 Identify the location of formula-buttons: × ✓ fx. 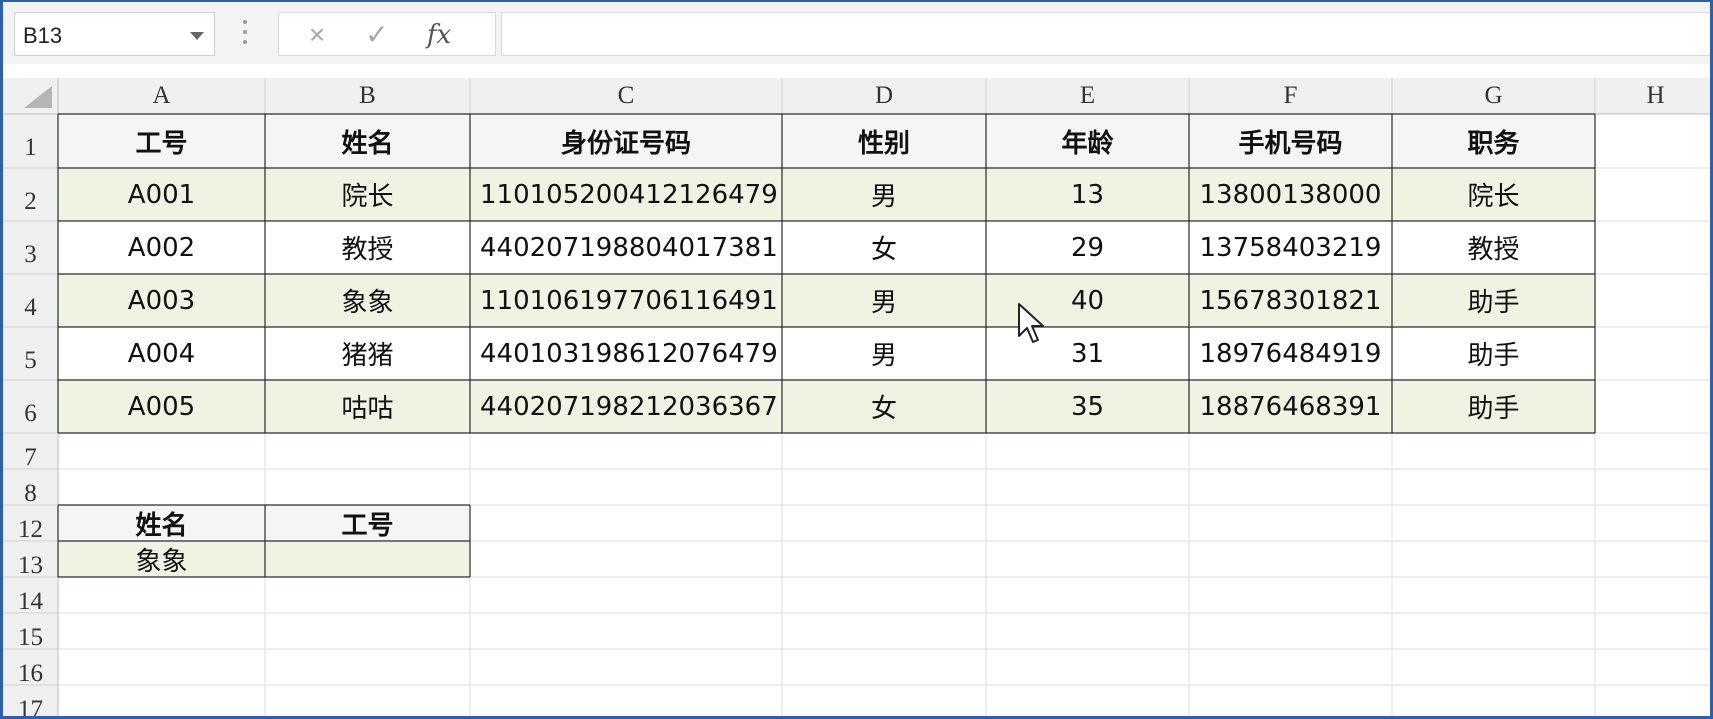
(387, 34).